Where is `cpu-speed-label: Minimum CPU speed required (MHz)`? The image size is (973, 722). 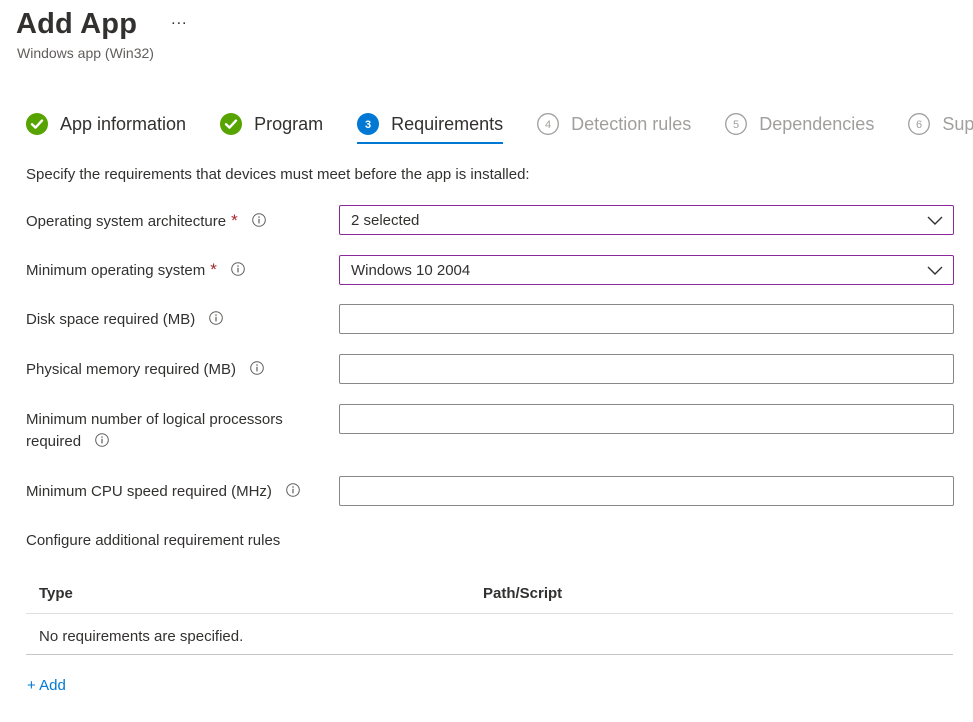 cpu-speed-label: Minimum CPU speed required (MHz) is located at coordinates (163, 492).